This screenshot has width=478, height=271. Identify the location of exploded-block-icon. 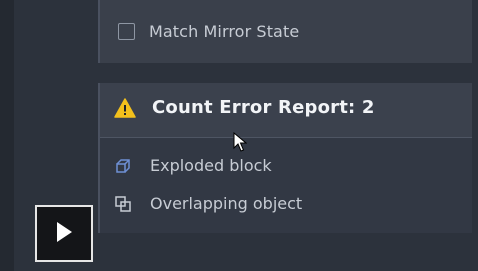
(123, 166).